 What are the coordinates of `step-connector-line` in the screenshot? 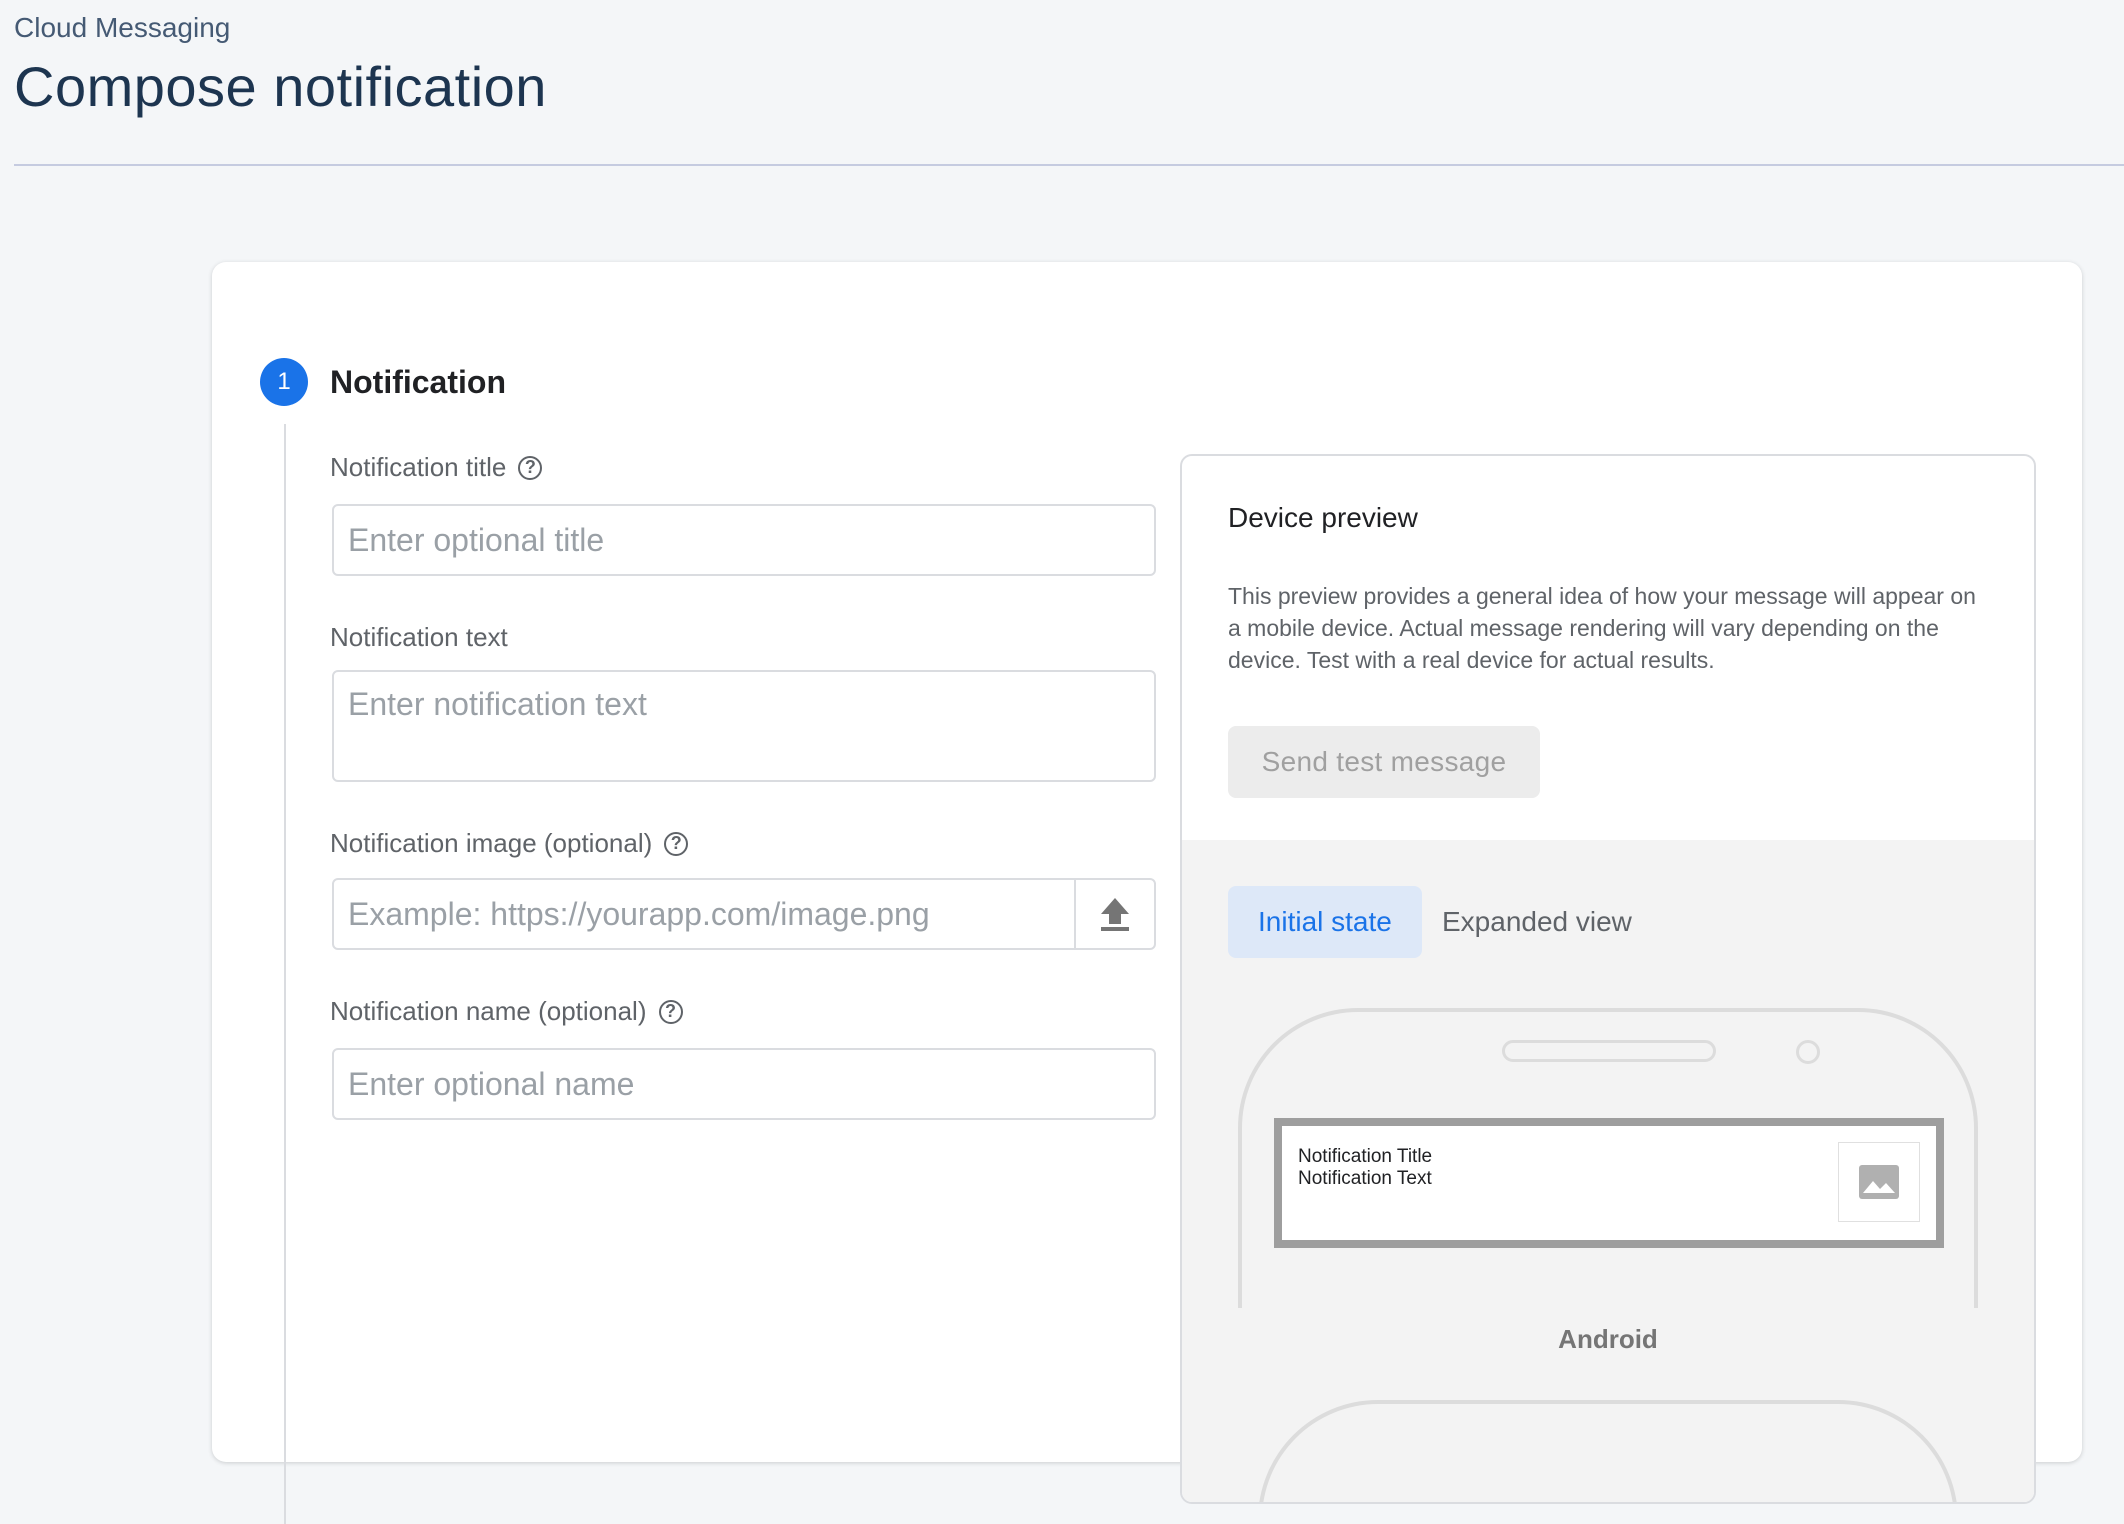 It's located at (285, 974).